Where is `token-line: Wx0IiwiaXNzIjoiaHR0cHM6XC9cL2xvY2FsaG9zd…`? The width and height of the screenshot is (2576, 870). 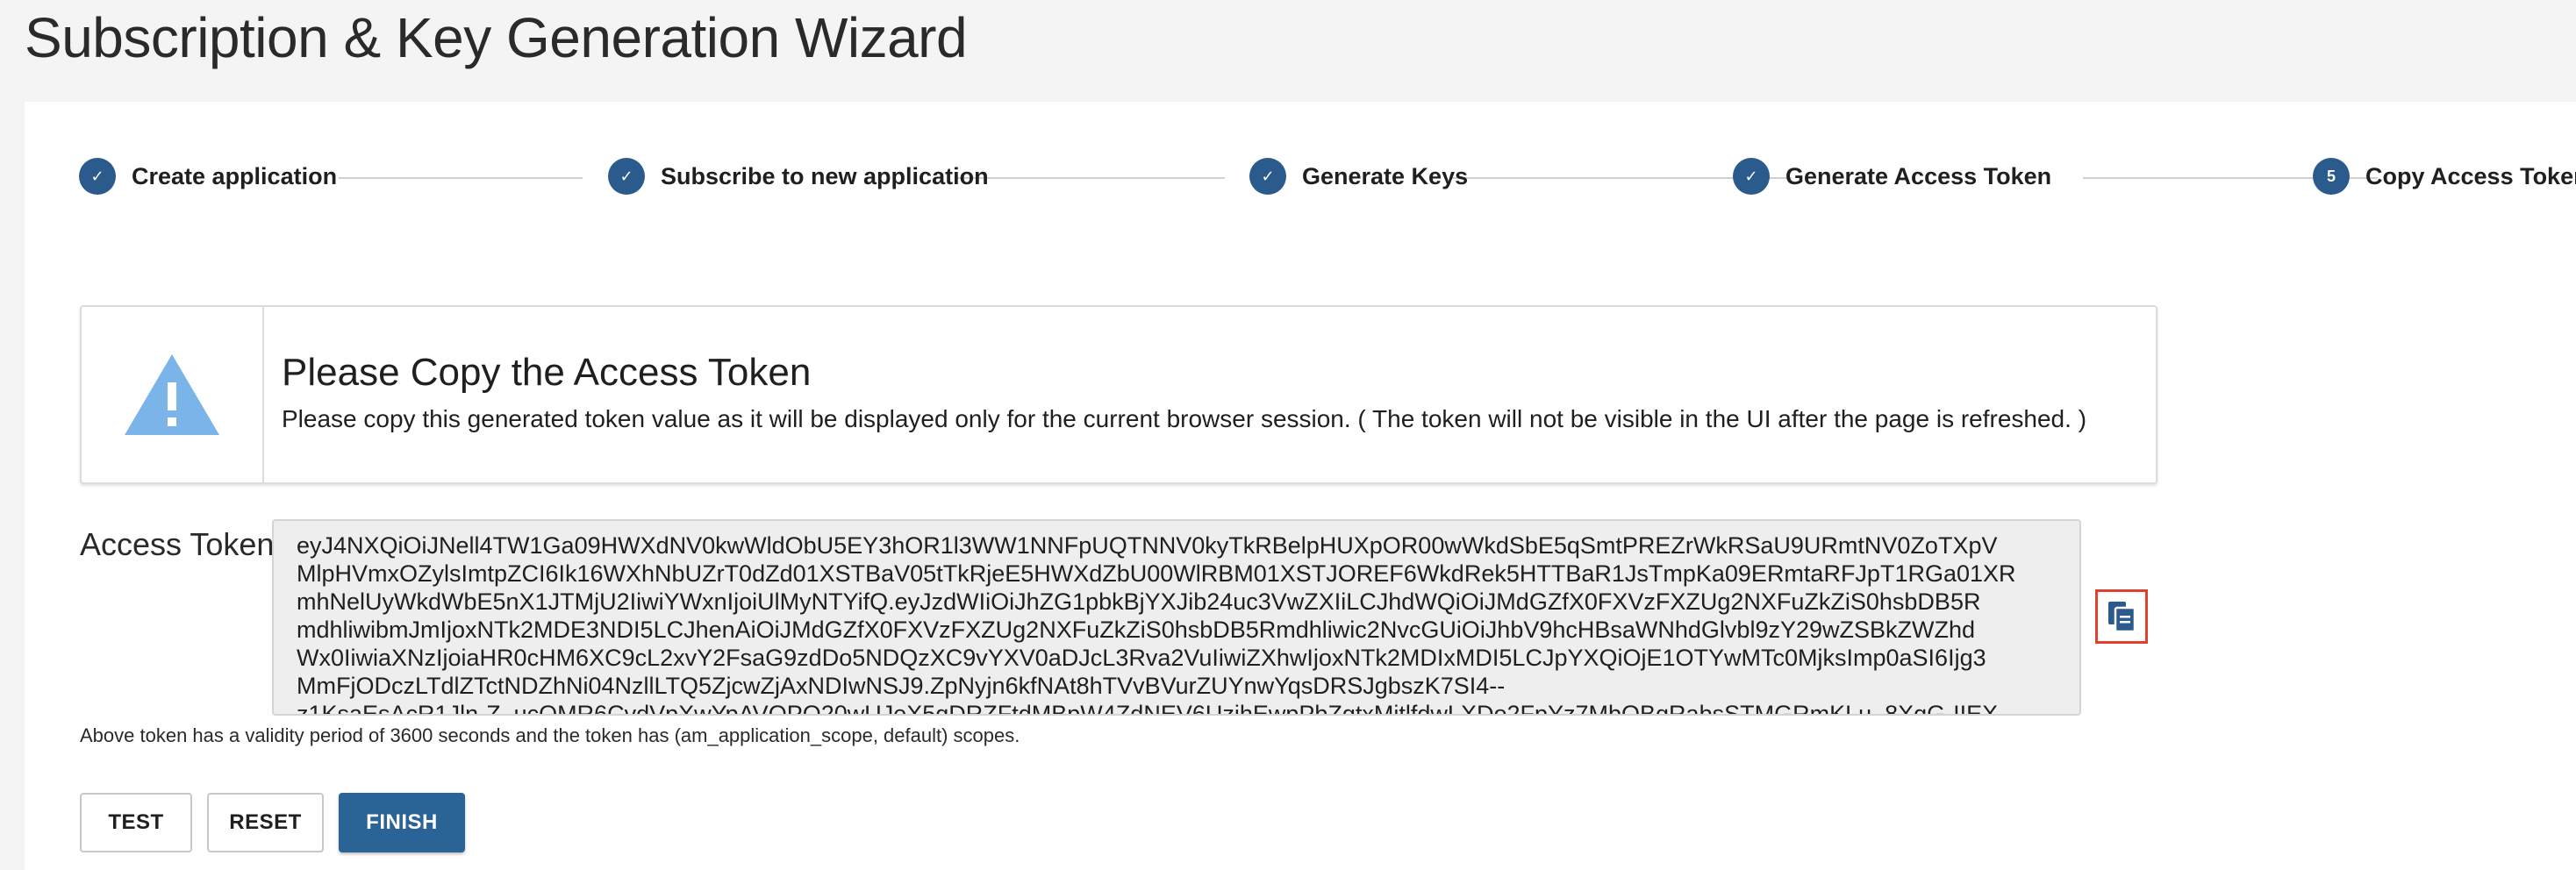
token-line: Wx0IiwiaXNzIjoiaHR0cHM6XC9cL2xvY2FsaG9zd… is located at coordinates (1141, 658).